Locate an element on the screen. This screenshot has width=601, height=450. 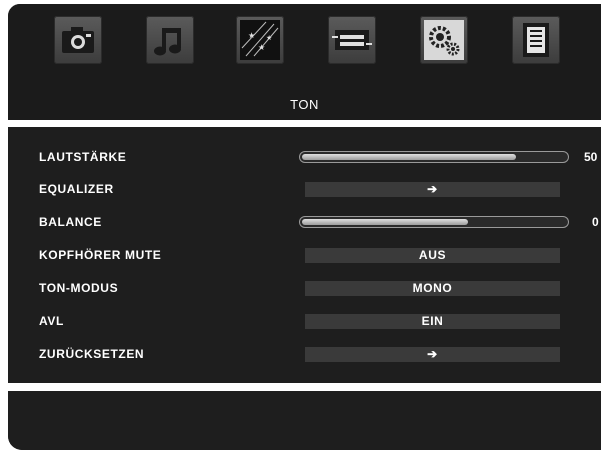
volume-row: LAUTSTÄRKE 50 is located at coordinates (304, 159).